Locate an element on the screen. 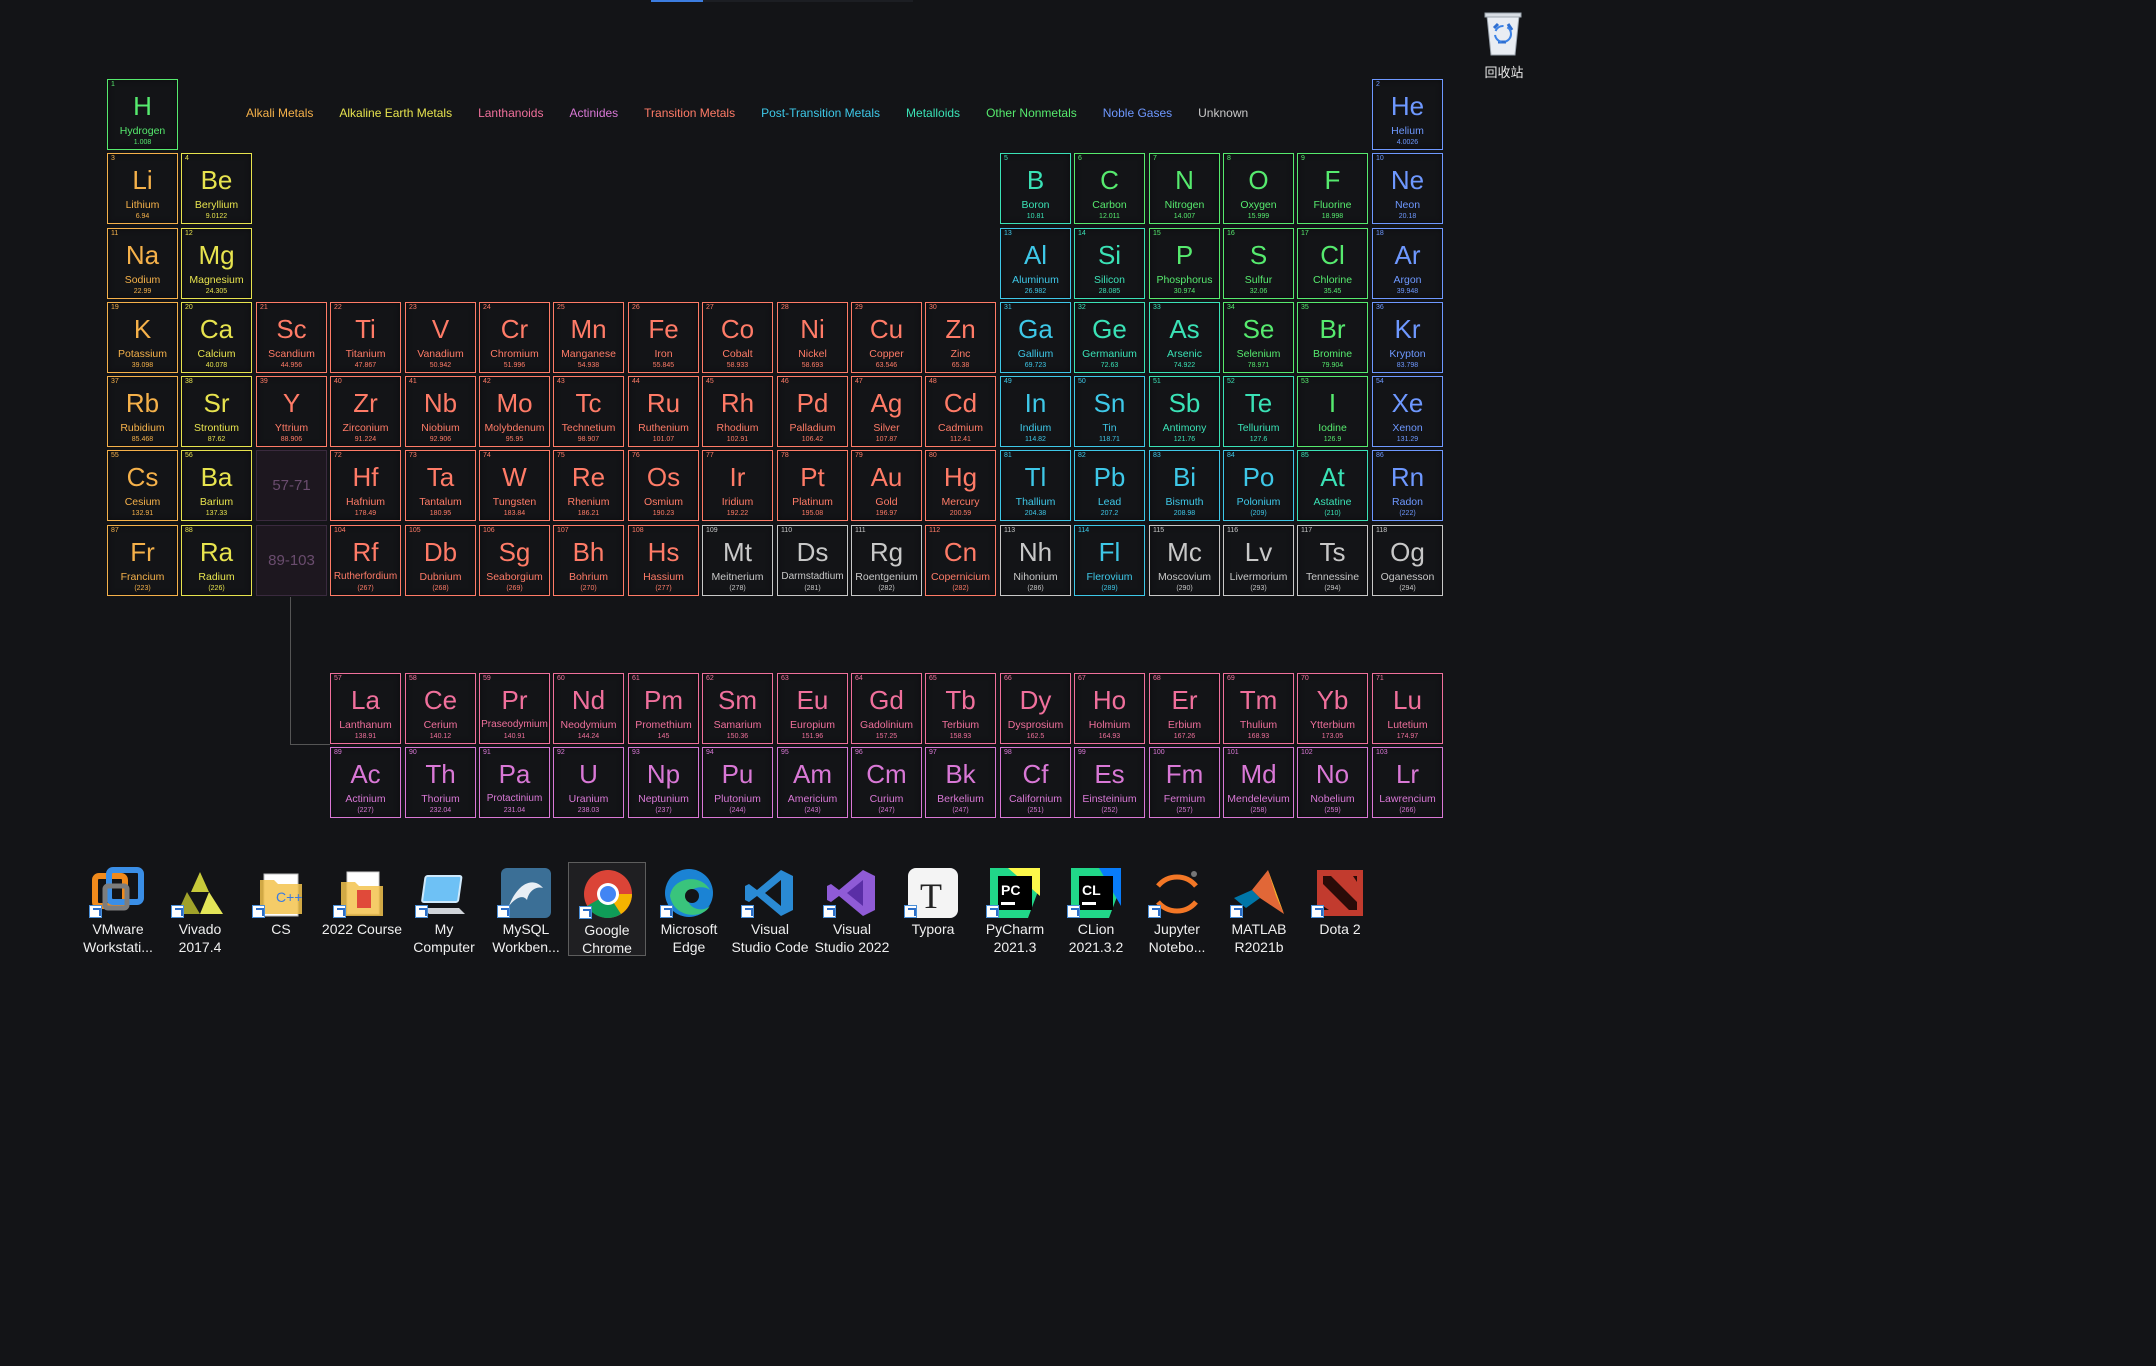 Image resolution: width=2156 pixels, height=1366 pixels. element-pr: 59 Pr Praseodymium 140.91 is located at coordinates (514, 708).